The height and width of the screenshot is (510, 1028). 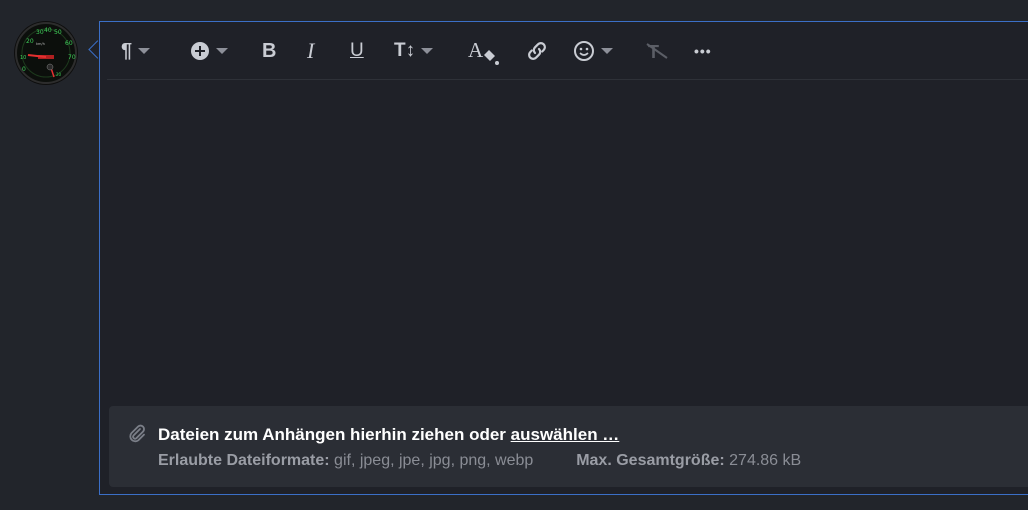 I want to click on formats-value: gif, jpeg, jpe, jpg, png, webp, so click(x=434, y=460).